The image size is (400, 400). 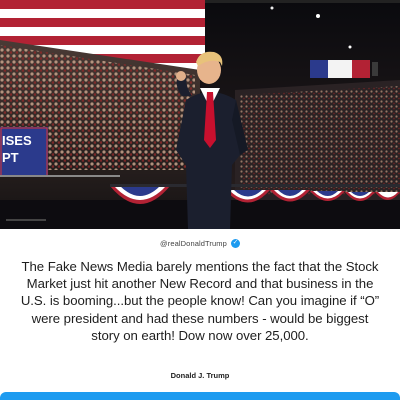 What do you see at coordinates (193, 243) in the screenshot?
I see `author-handle: @realDonaldTrump` at bounding box center [193, 243].